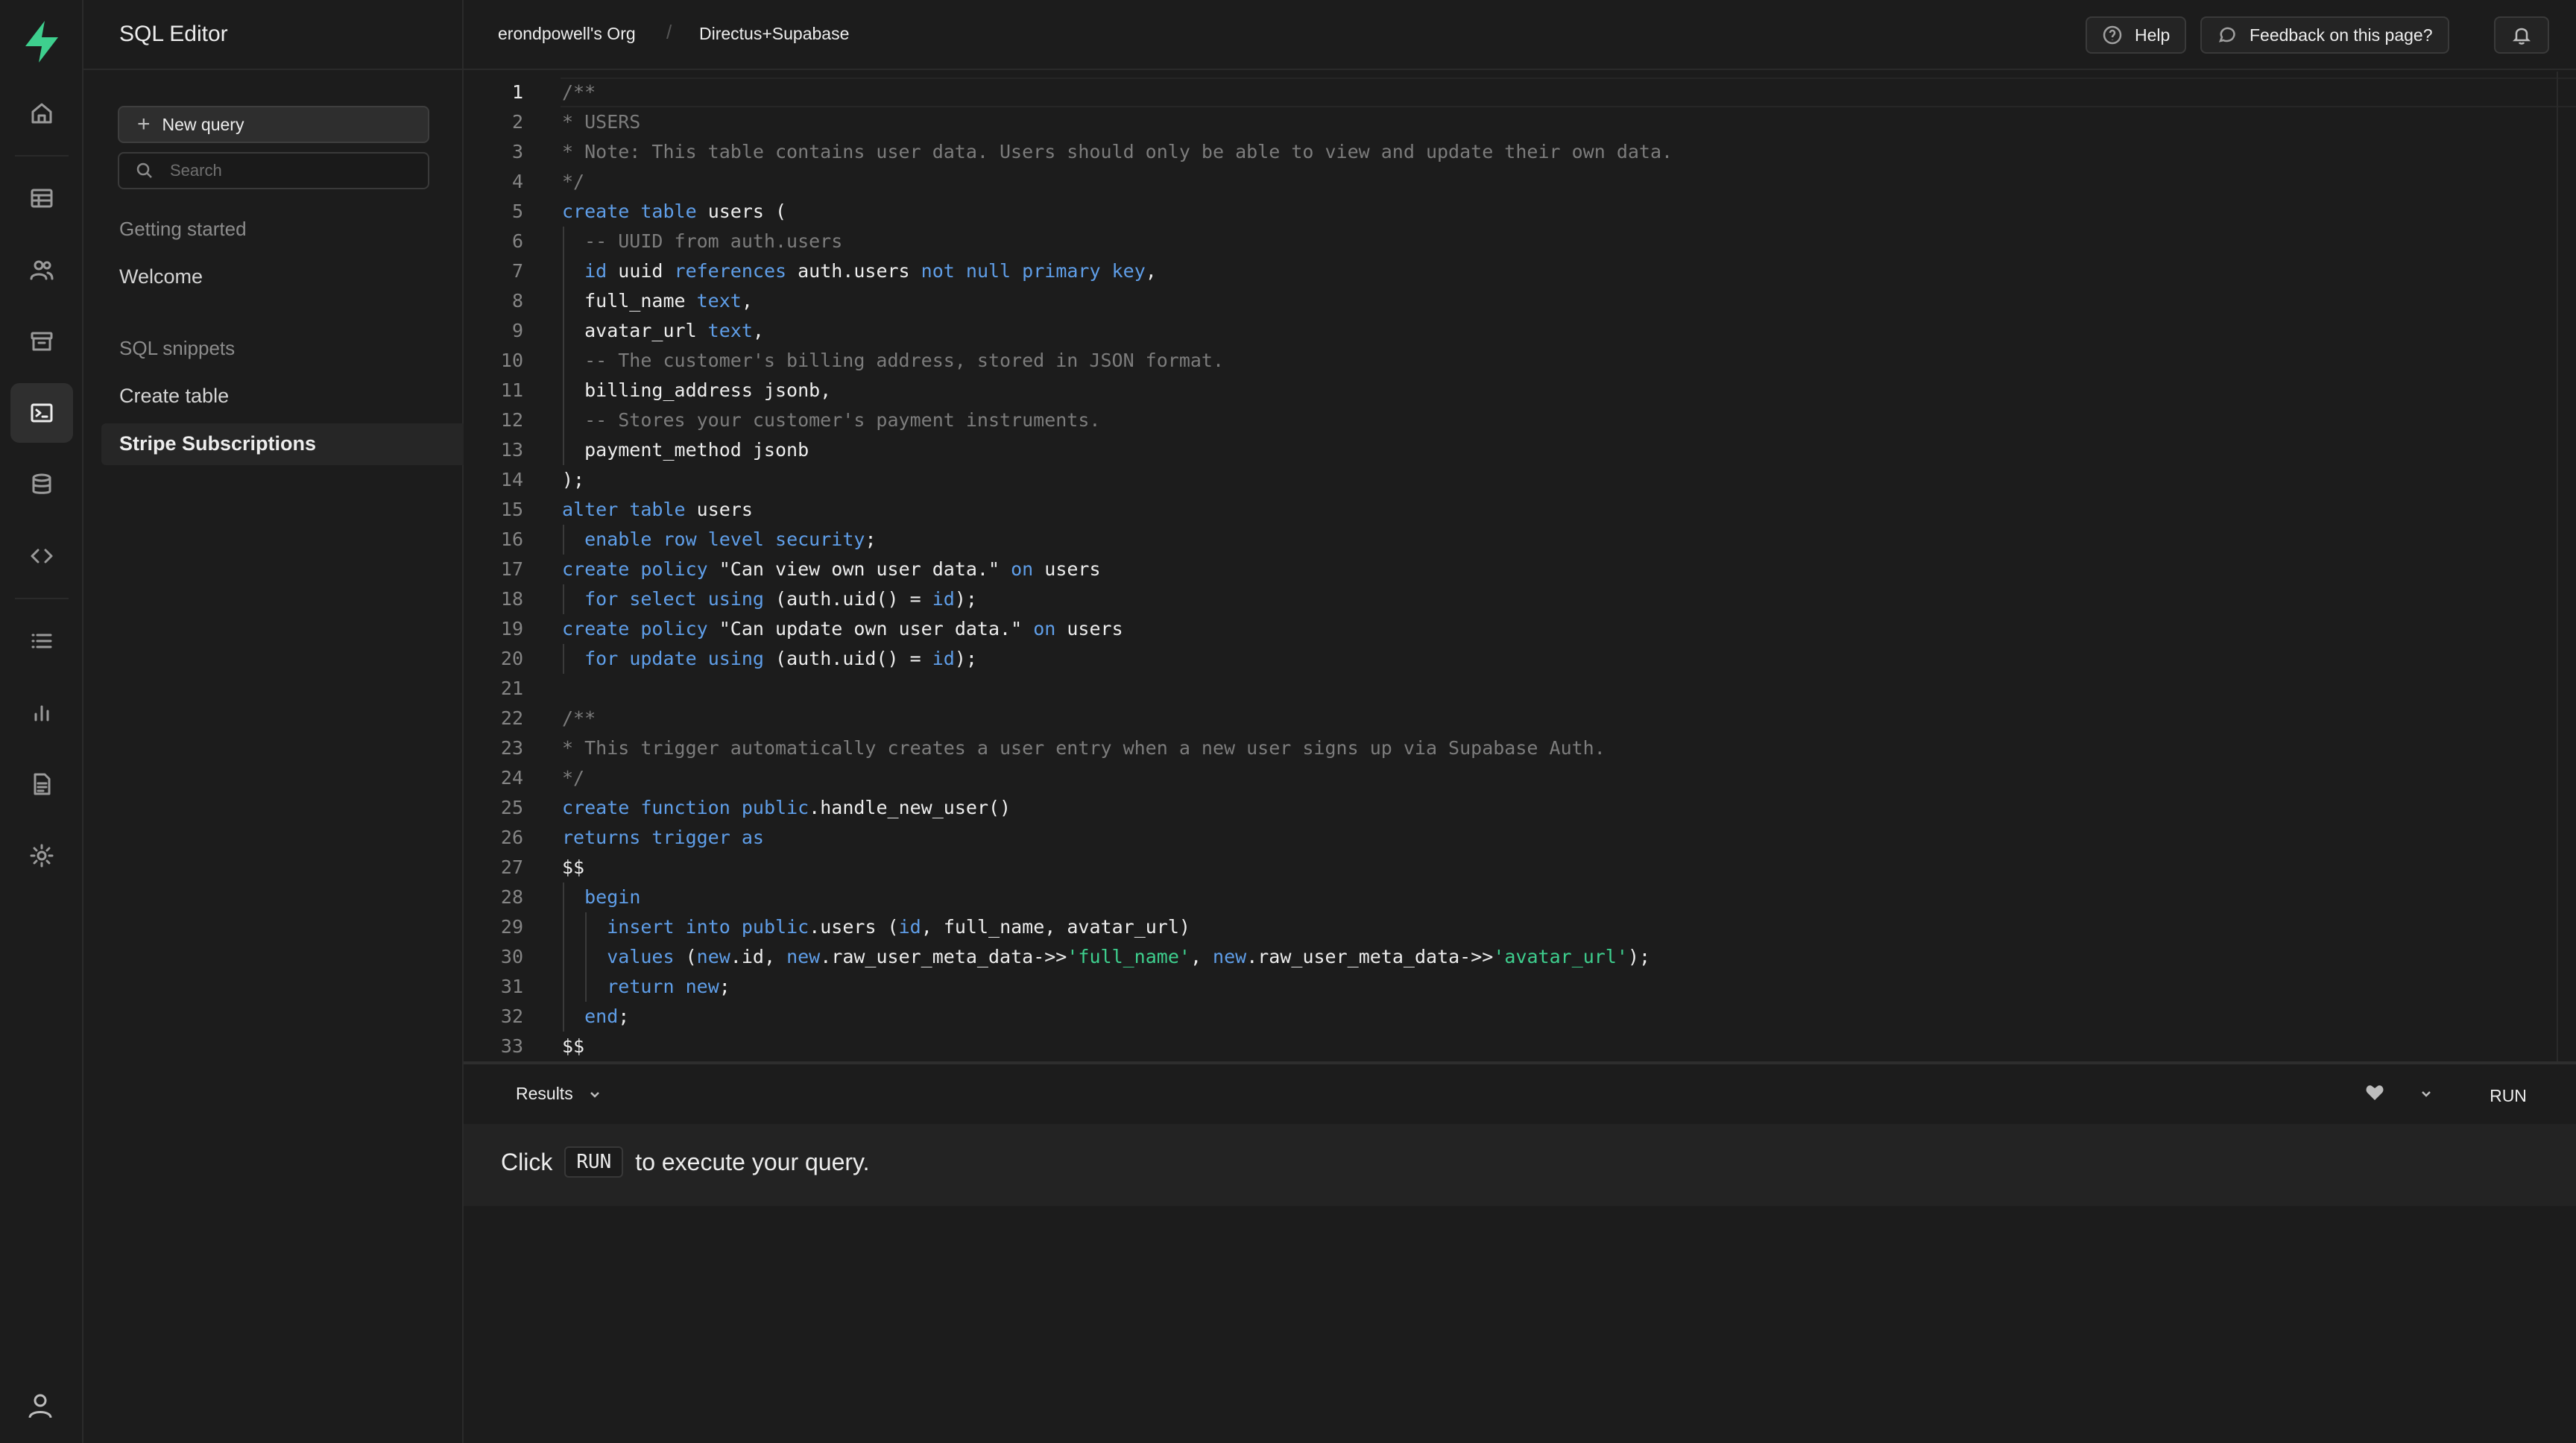 The height and width of the screenshot is (1443, 2576). Describe the element at coordinates (511, 390) in the screenshot. I see `line-number: 11` at that location.